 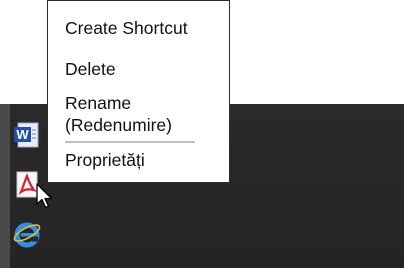 What do you see at coordinates (145, 114) in the screenshot?
I see `menu-item-rename: Rename (Redenumire)` at bounding box center [145, 114].